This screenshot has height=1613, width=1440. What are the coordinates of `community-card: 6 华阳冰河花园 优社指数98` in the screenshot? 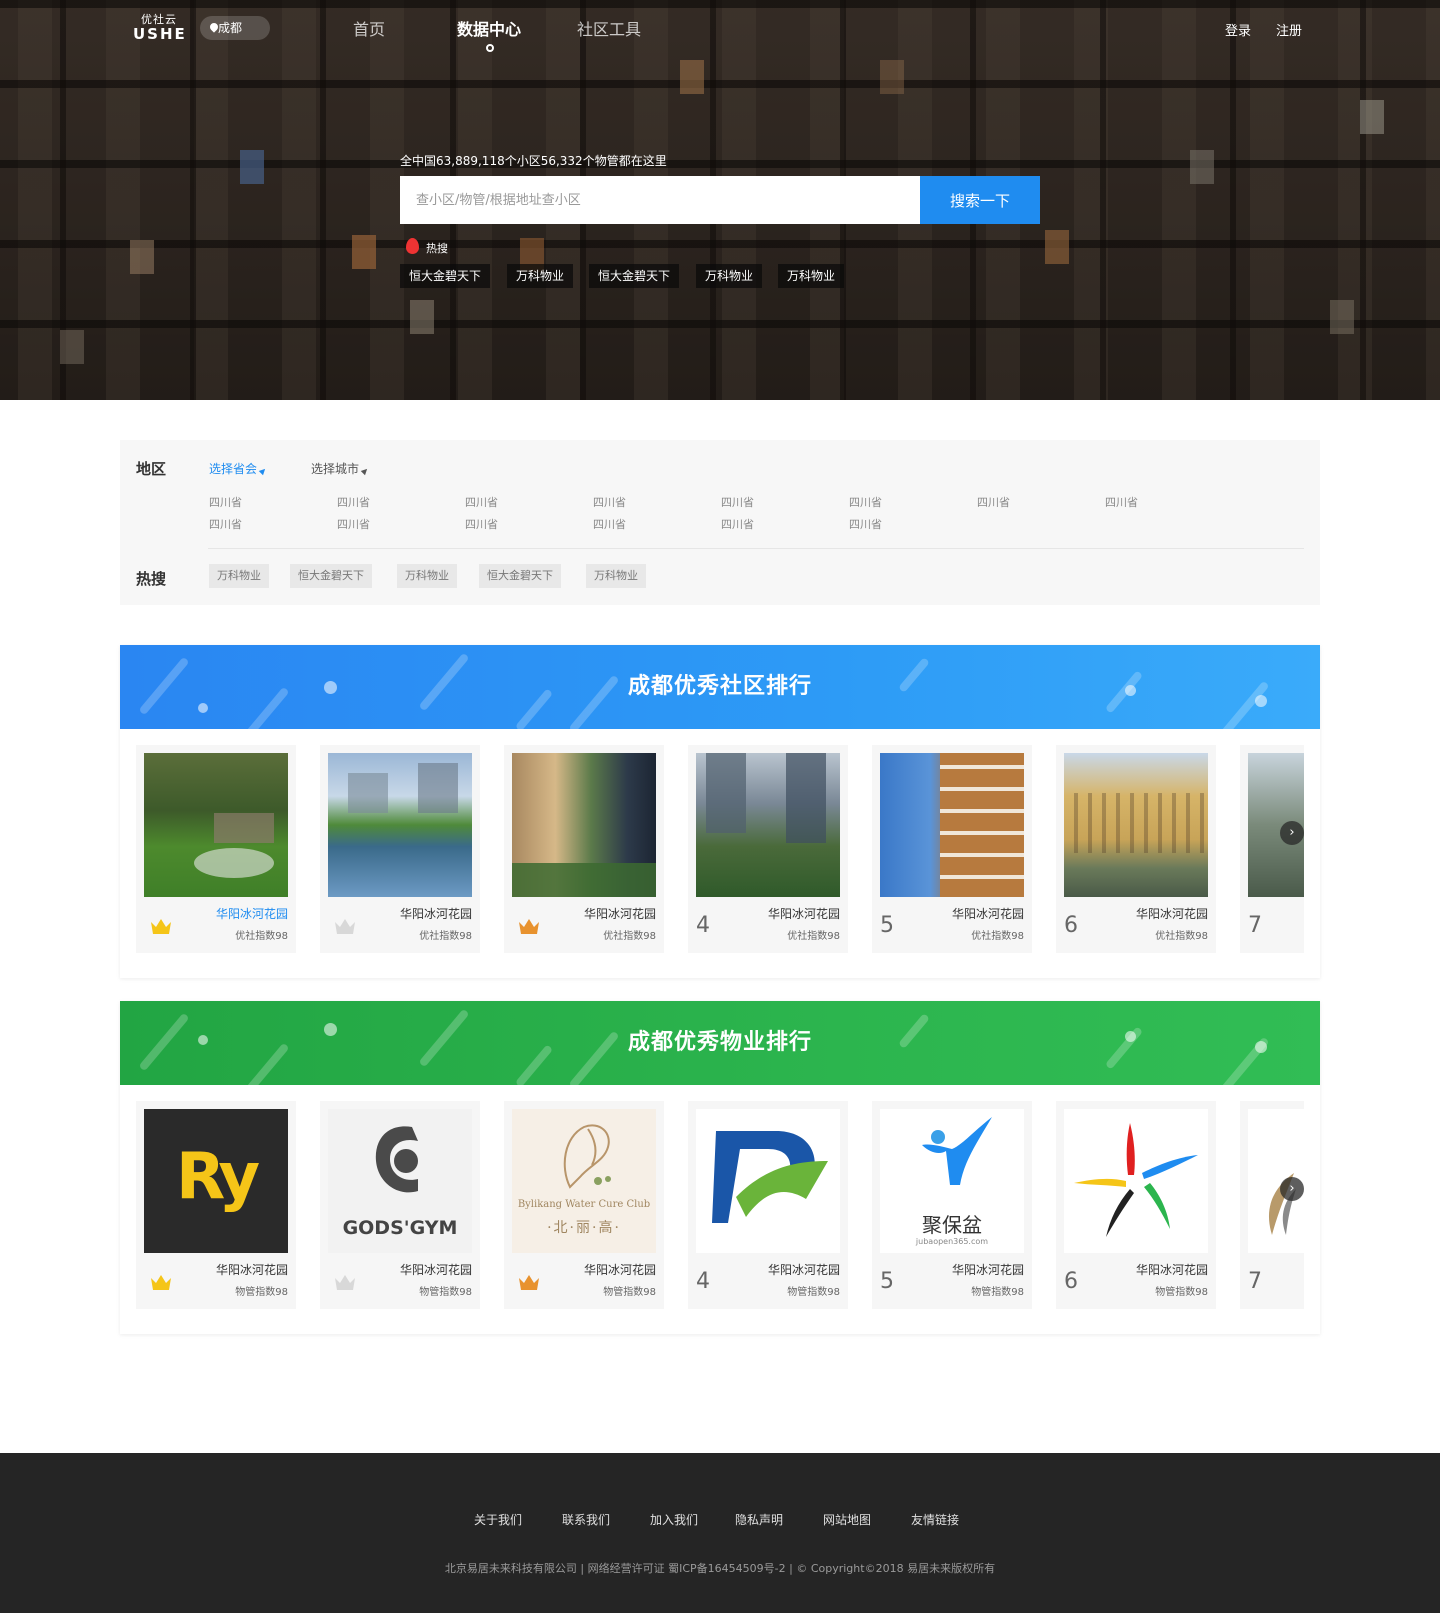 It's located at (1136, 849).